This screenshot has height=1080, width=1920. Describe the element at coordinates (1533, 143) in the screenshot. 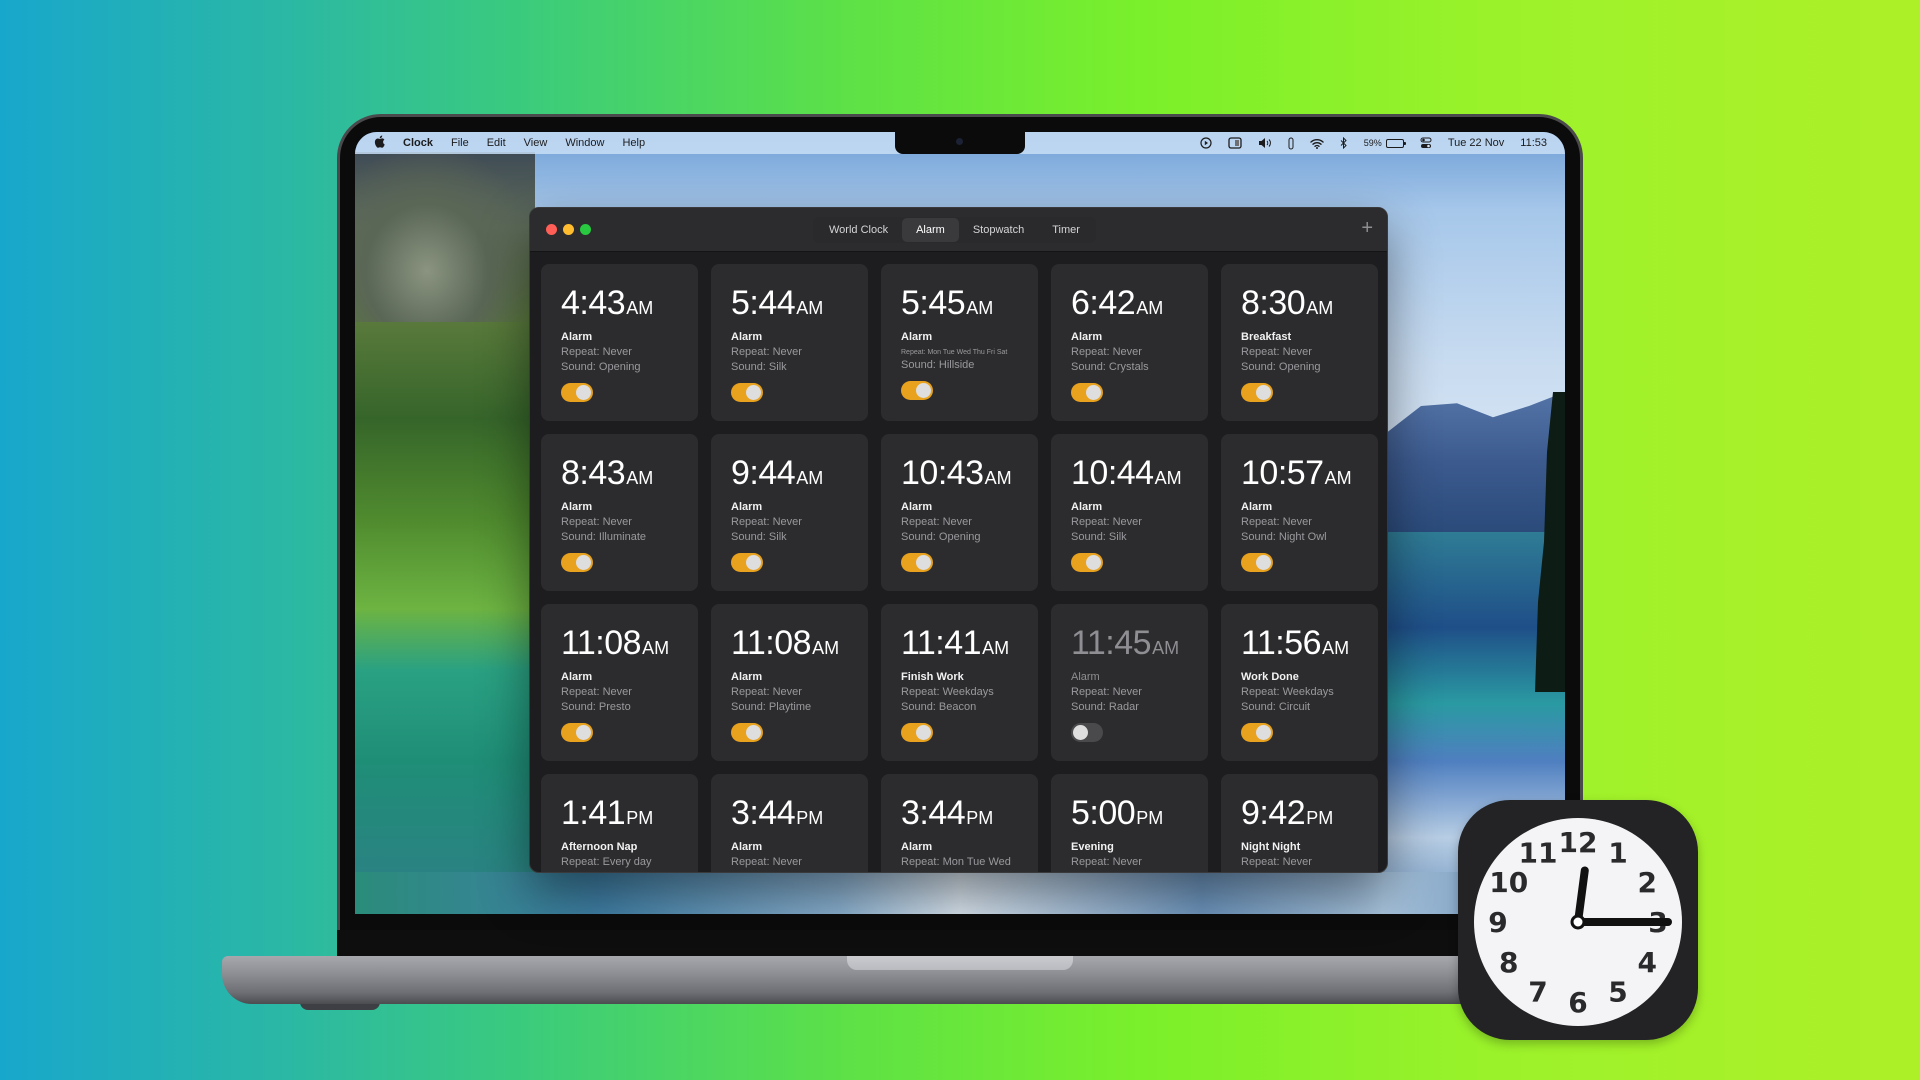

I see `menubar-time: 11:53` at that location.